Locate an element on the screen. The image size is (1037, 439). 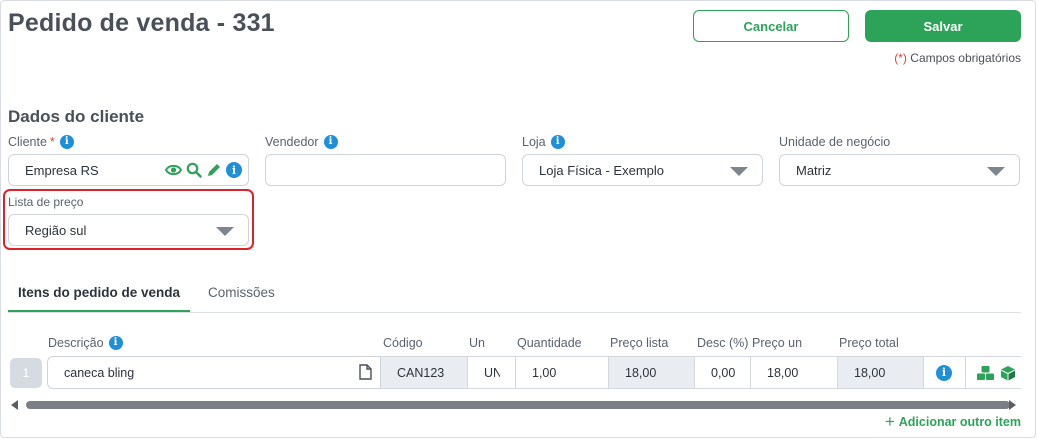
plus-icon: + is located at coordinates (889, 421).